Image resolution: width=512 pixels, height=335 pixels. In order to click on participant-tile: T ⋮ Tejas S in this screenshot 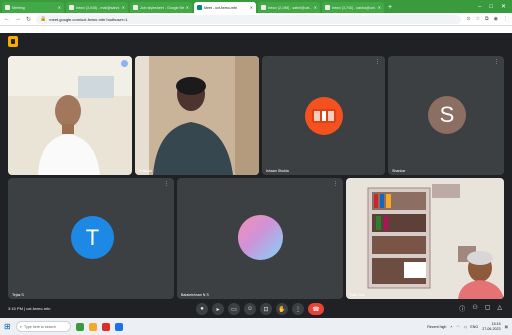, I will do `click(91, 238)`.